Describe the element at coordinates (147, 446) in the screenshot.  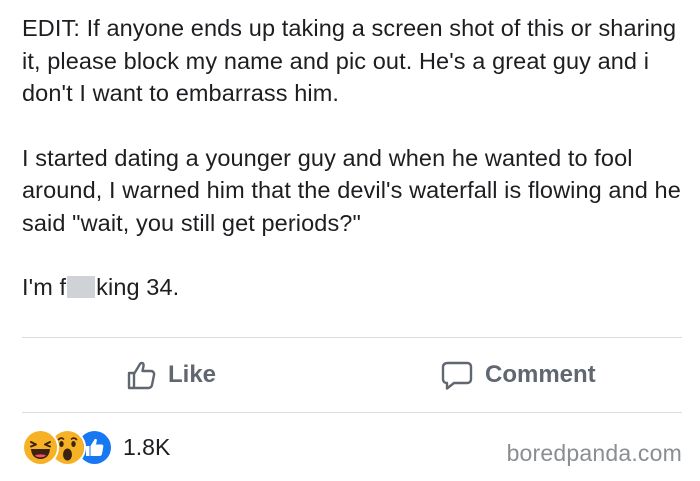
I see `reaction-count: 1.8K` at that location.